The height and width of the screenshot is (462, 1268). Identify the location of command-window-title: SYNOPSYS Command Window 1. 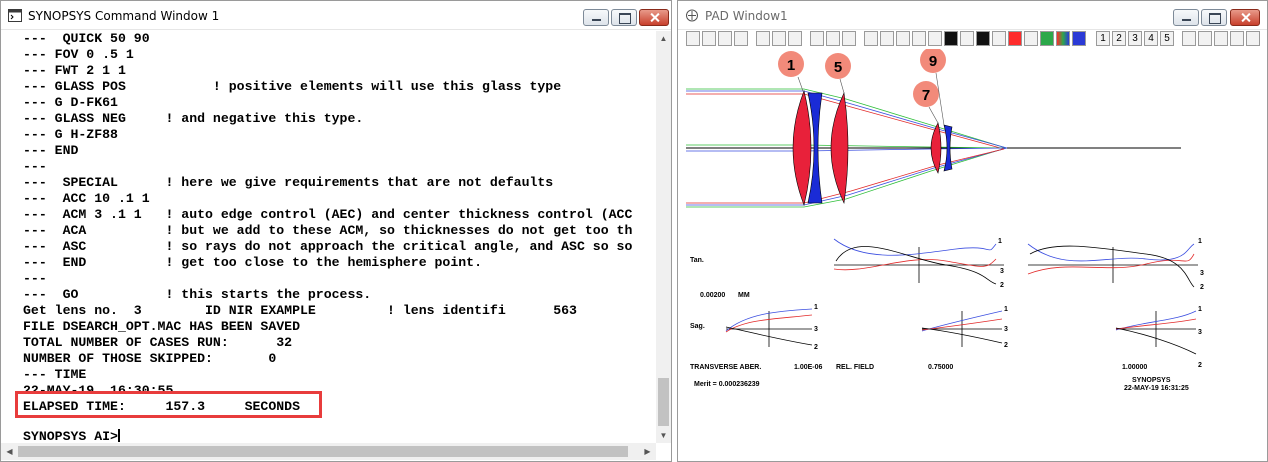
(124, 16).